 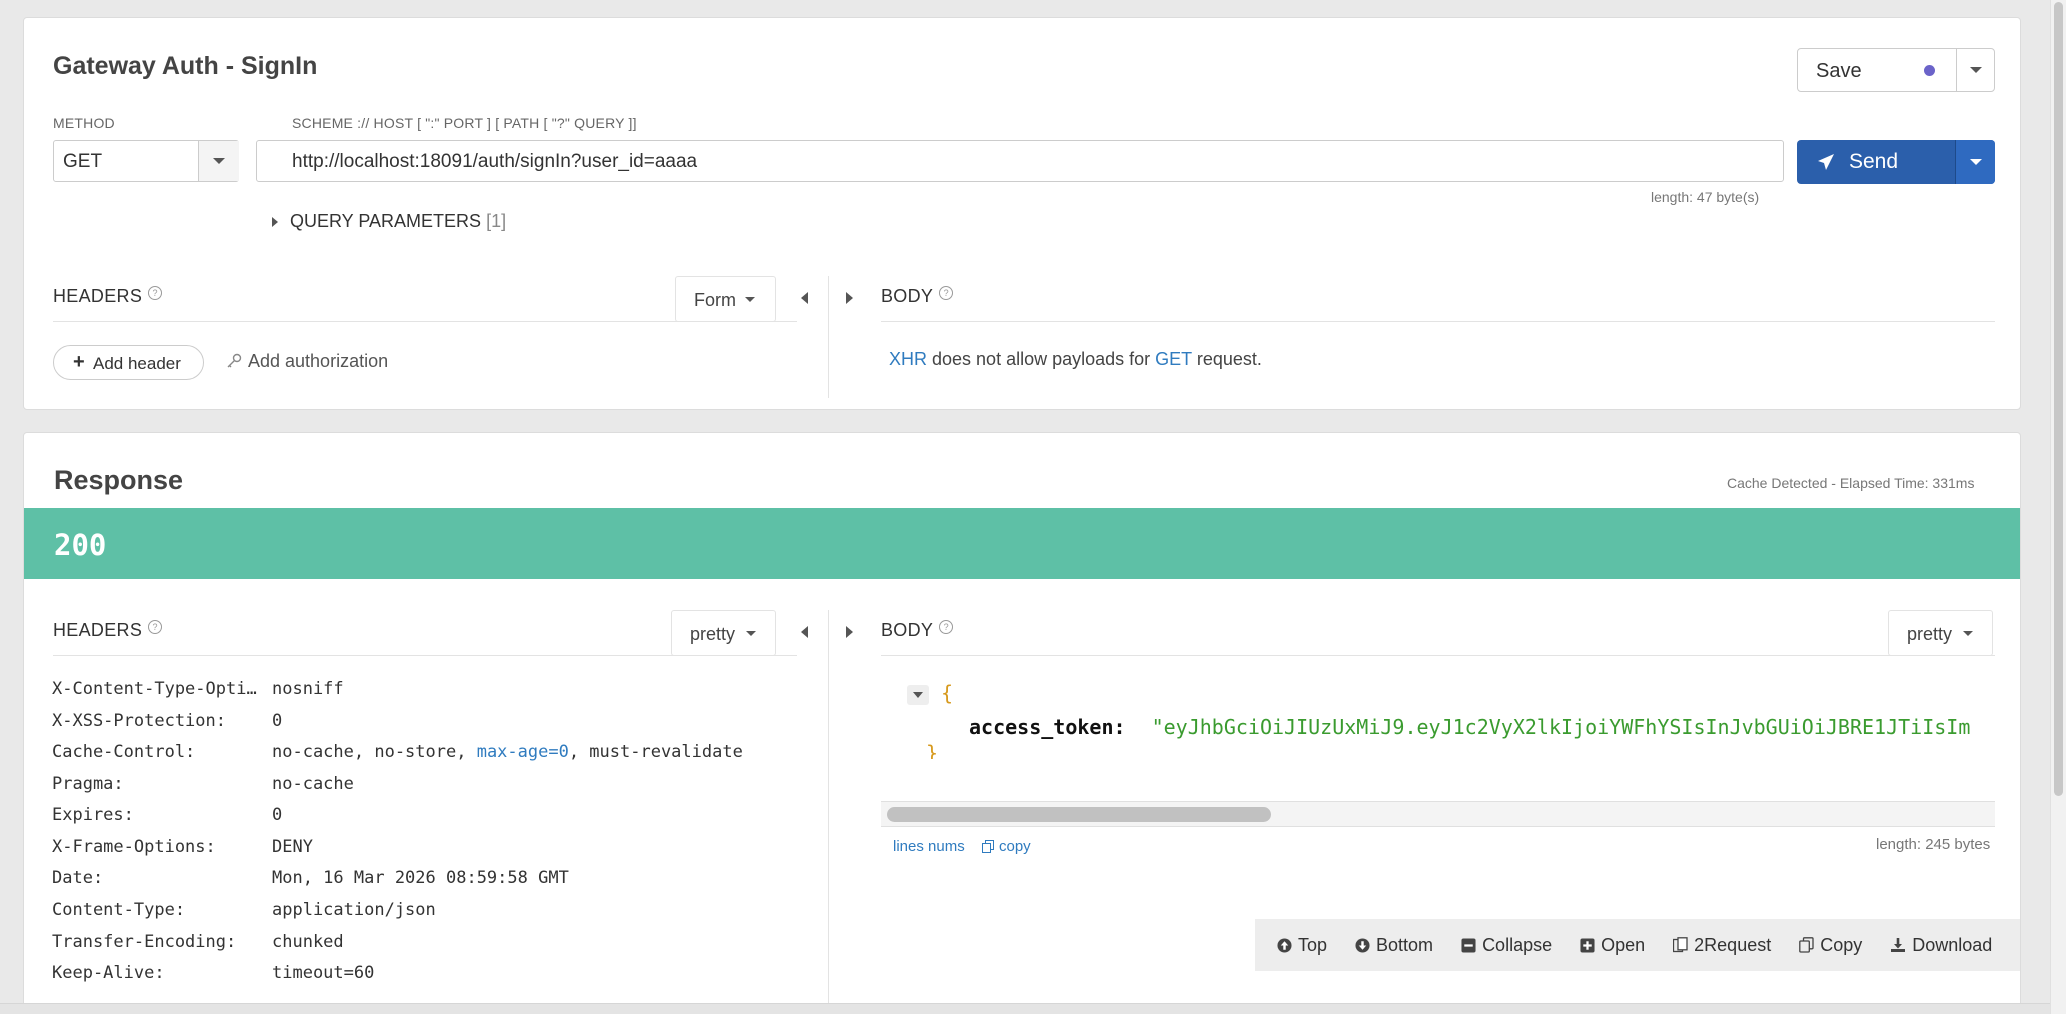 I want to click on resp-headers-divider, so click(x=425, y=655).